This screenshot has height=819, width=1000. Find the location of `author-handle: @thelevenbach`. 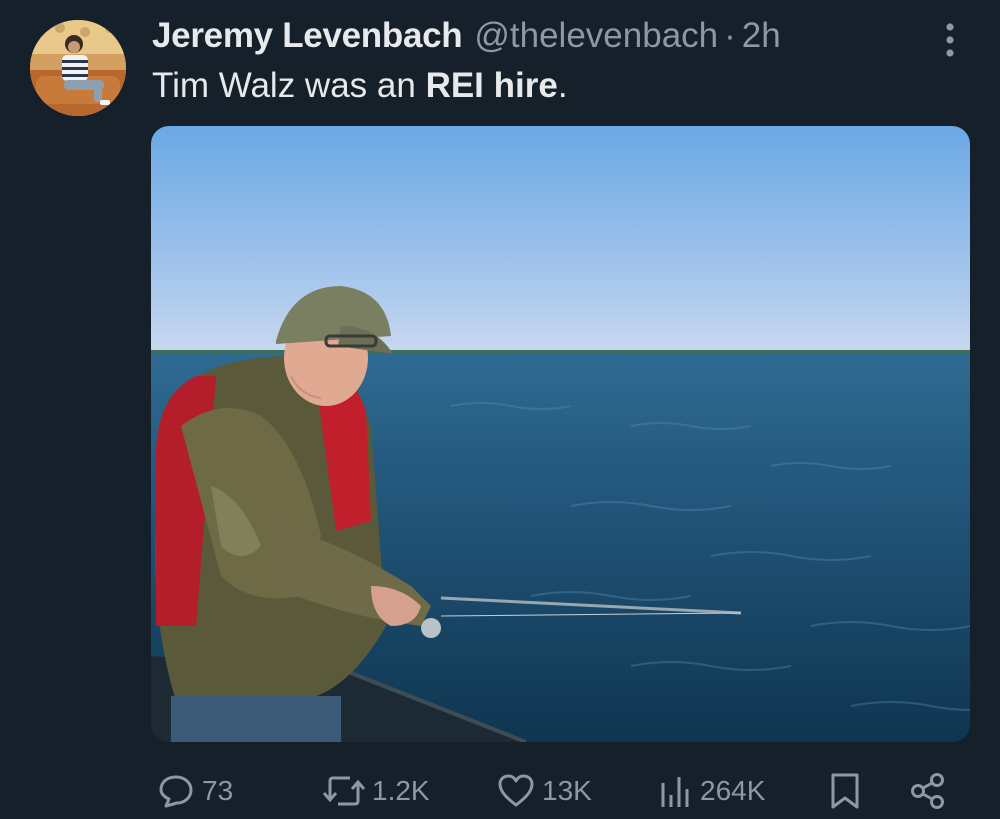

author-handle: @thelevenbach is located at coordinates (596, 36).